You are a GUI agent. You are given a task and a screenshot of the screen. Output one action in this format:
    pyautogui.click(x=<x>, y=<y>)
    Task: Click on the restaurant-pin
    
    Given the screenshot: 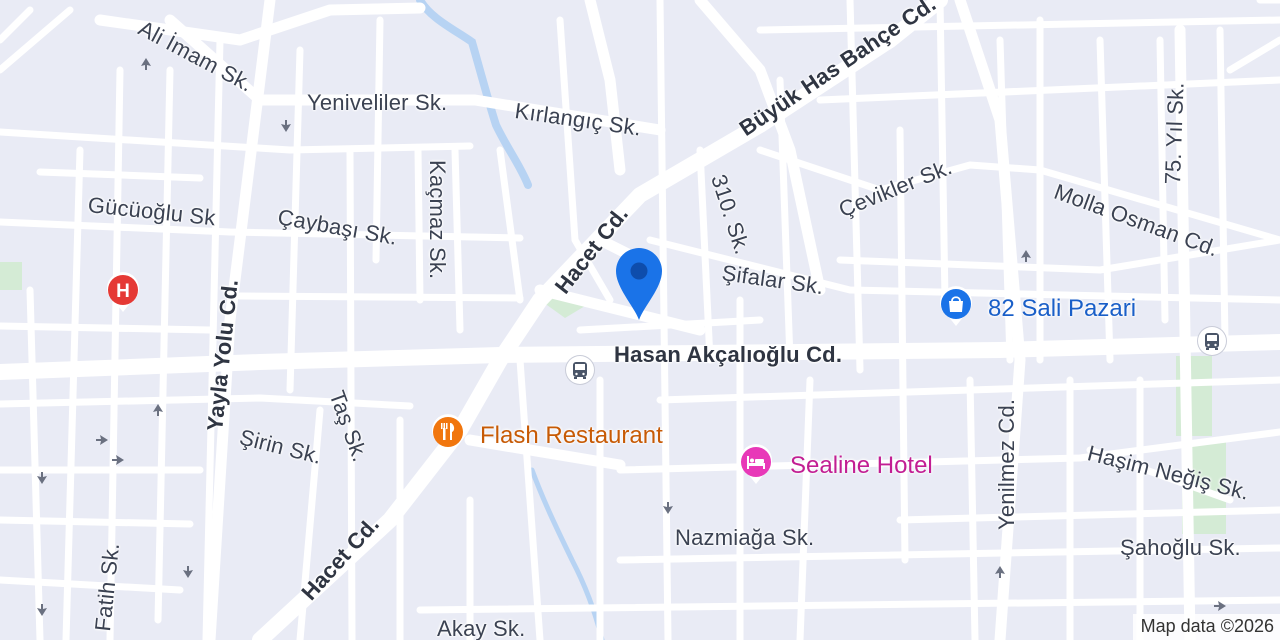 What is the action you would take?
    pyautogui.click(x=448, y=435)
    